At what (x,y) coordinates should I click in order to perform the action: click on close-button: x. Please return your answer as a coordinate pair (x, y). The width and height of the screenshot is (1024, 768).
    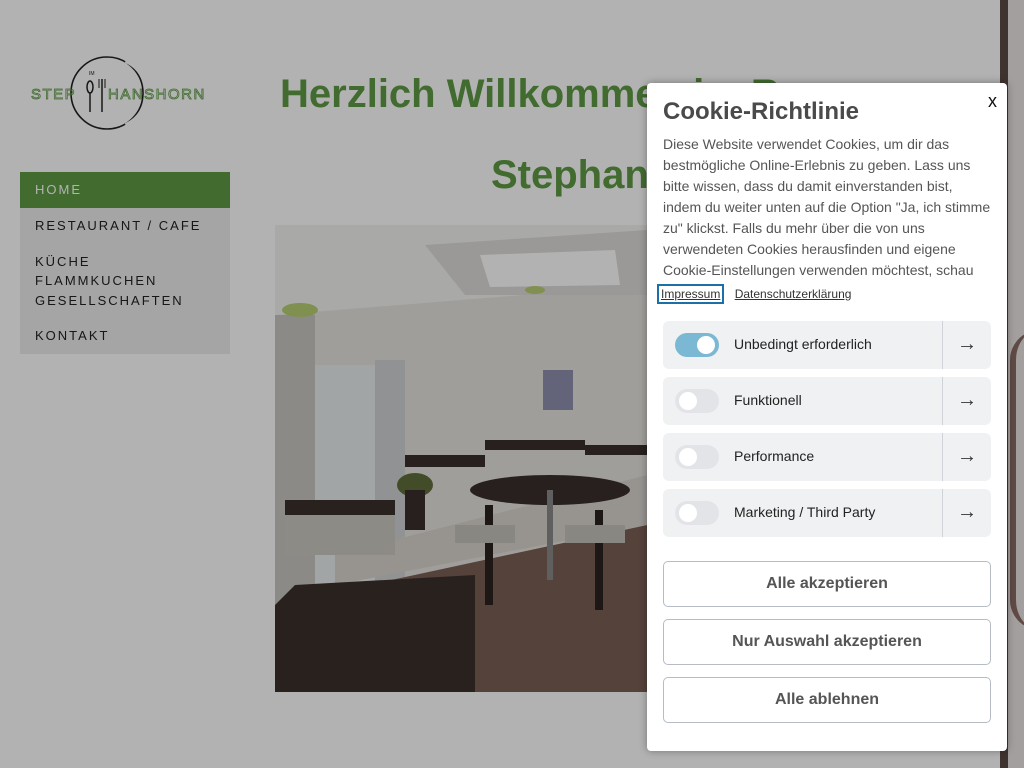
    Looking at the image, I should click on (992, 101).